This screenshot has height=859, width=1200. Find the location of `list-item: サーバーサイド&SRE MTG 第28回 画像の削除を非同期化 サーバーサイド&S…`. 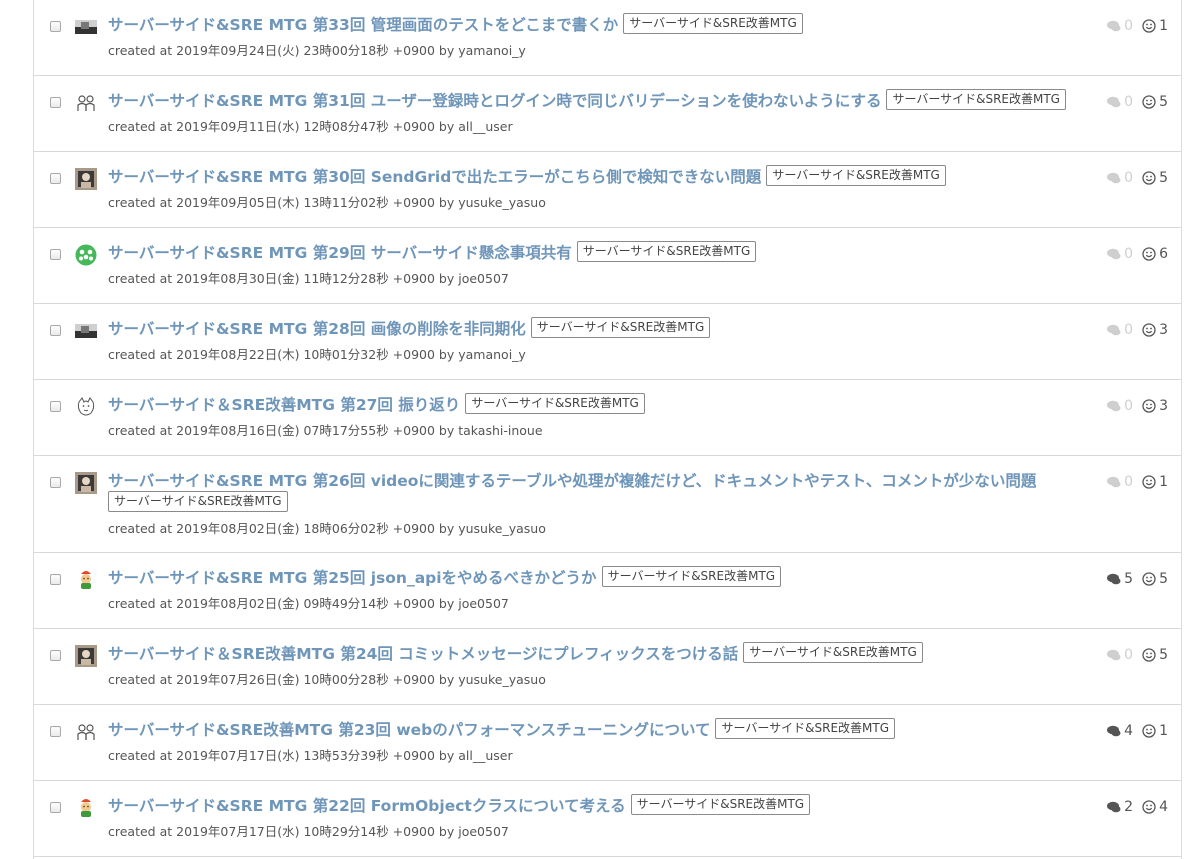

list-item: サーバーサイド&SRE MTG 第28回 画像の削除を非同期化 サーバーサイド&S… is located at coordinates (607, 342).